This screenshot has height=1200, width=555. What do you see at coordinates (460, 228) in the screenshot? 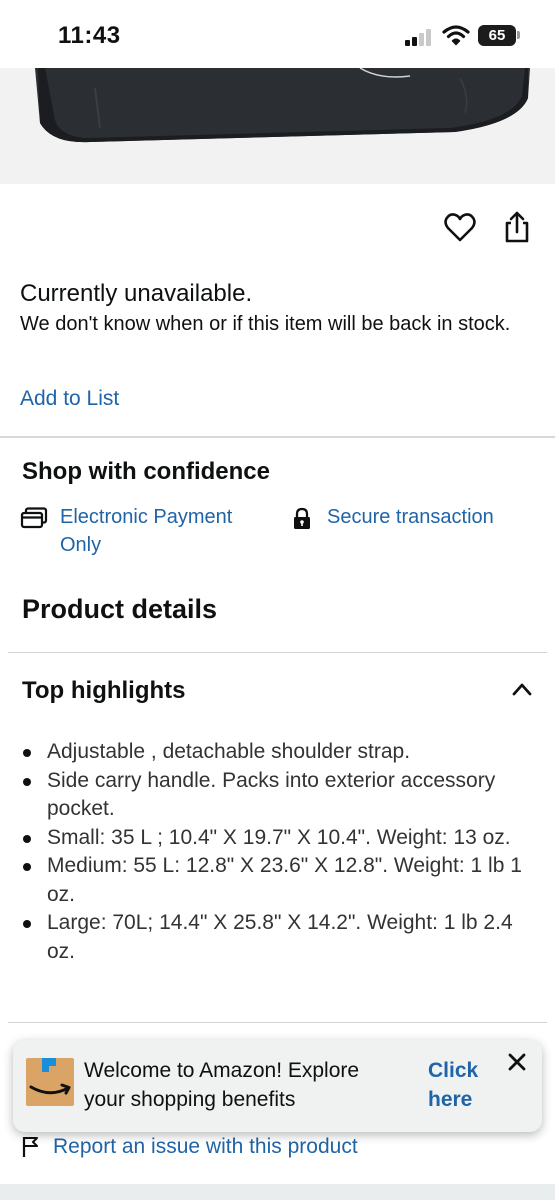
I see `heart-icon` at bounding box center [460, 228].